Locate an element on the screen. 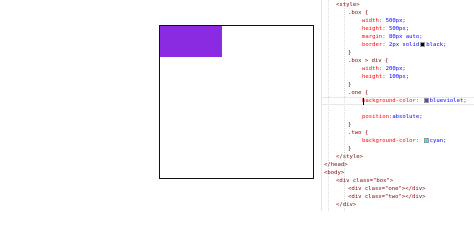  code-line: .one { is located at coordinates (411, 93).